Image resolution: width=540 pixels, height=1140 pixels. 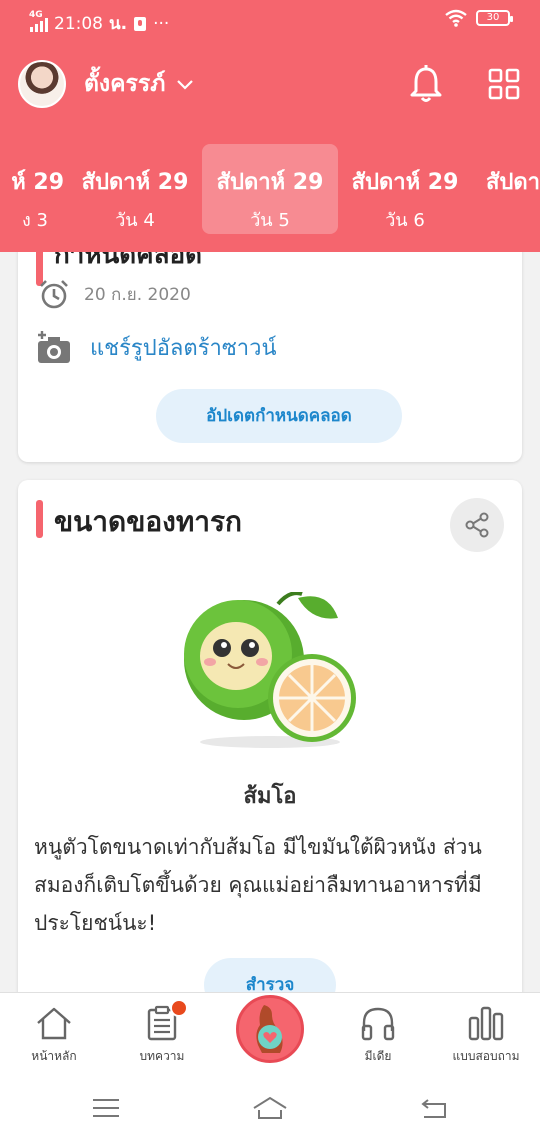 I want to click on pregnancy-icon, so click(x=269, y=1029).